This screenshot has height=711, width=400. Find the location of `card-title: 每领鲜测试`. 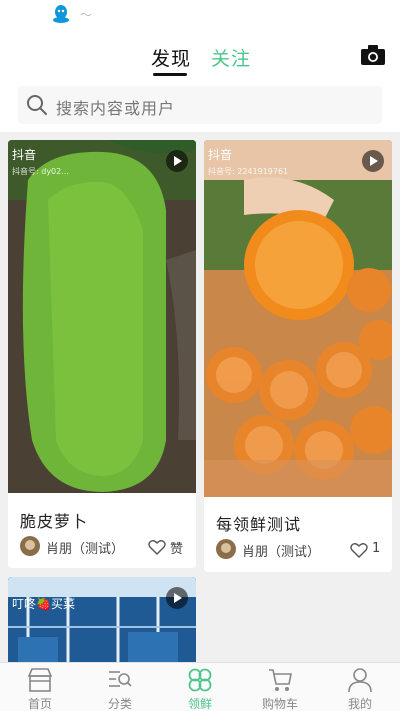

card-title: 每领鲜测试 is located at coordinates (259, 524).